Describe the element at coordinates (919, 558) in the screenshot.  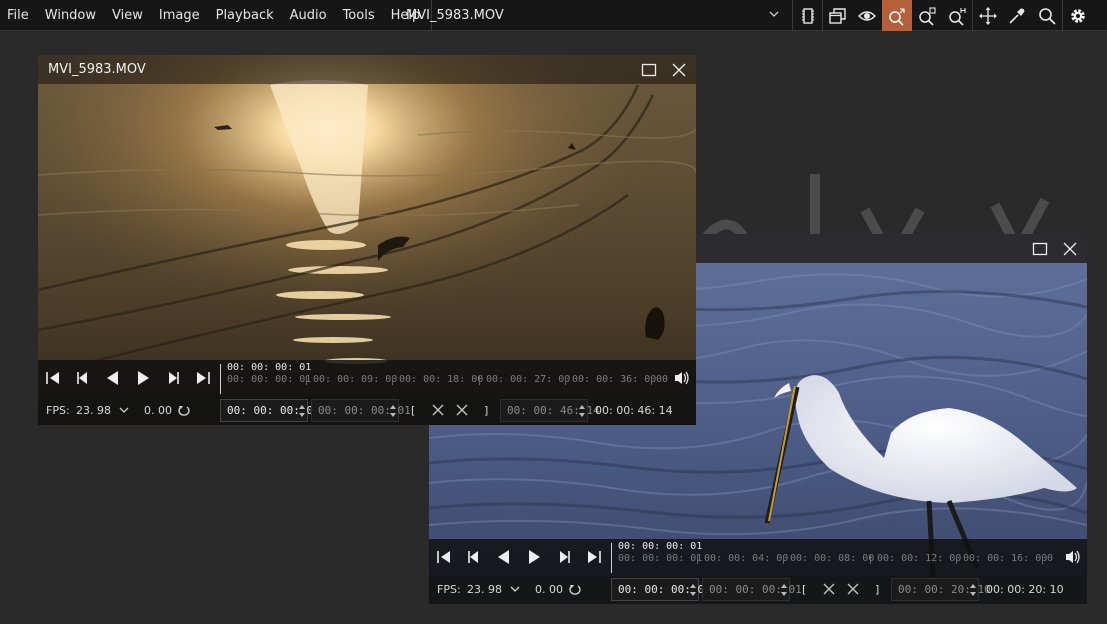
I see `timeline-tick: 00: 00: 12: 00` at that location.